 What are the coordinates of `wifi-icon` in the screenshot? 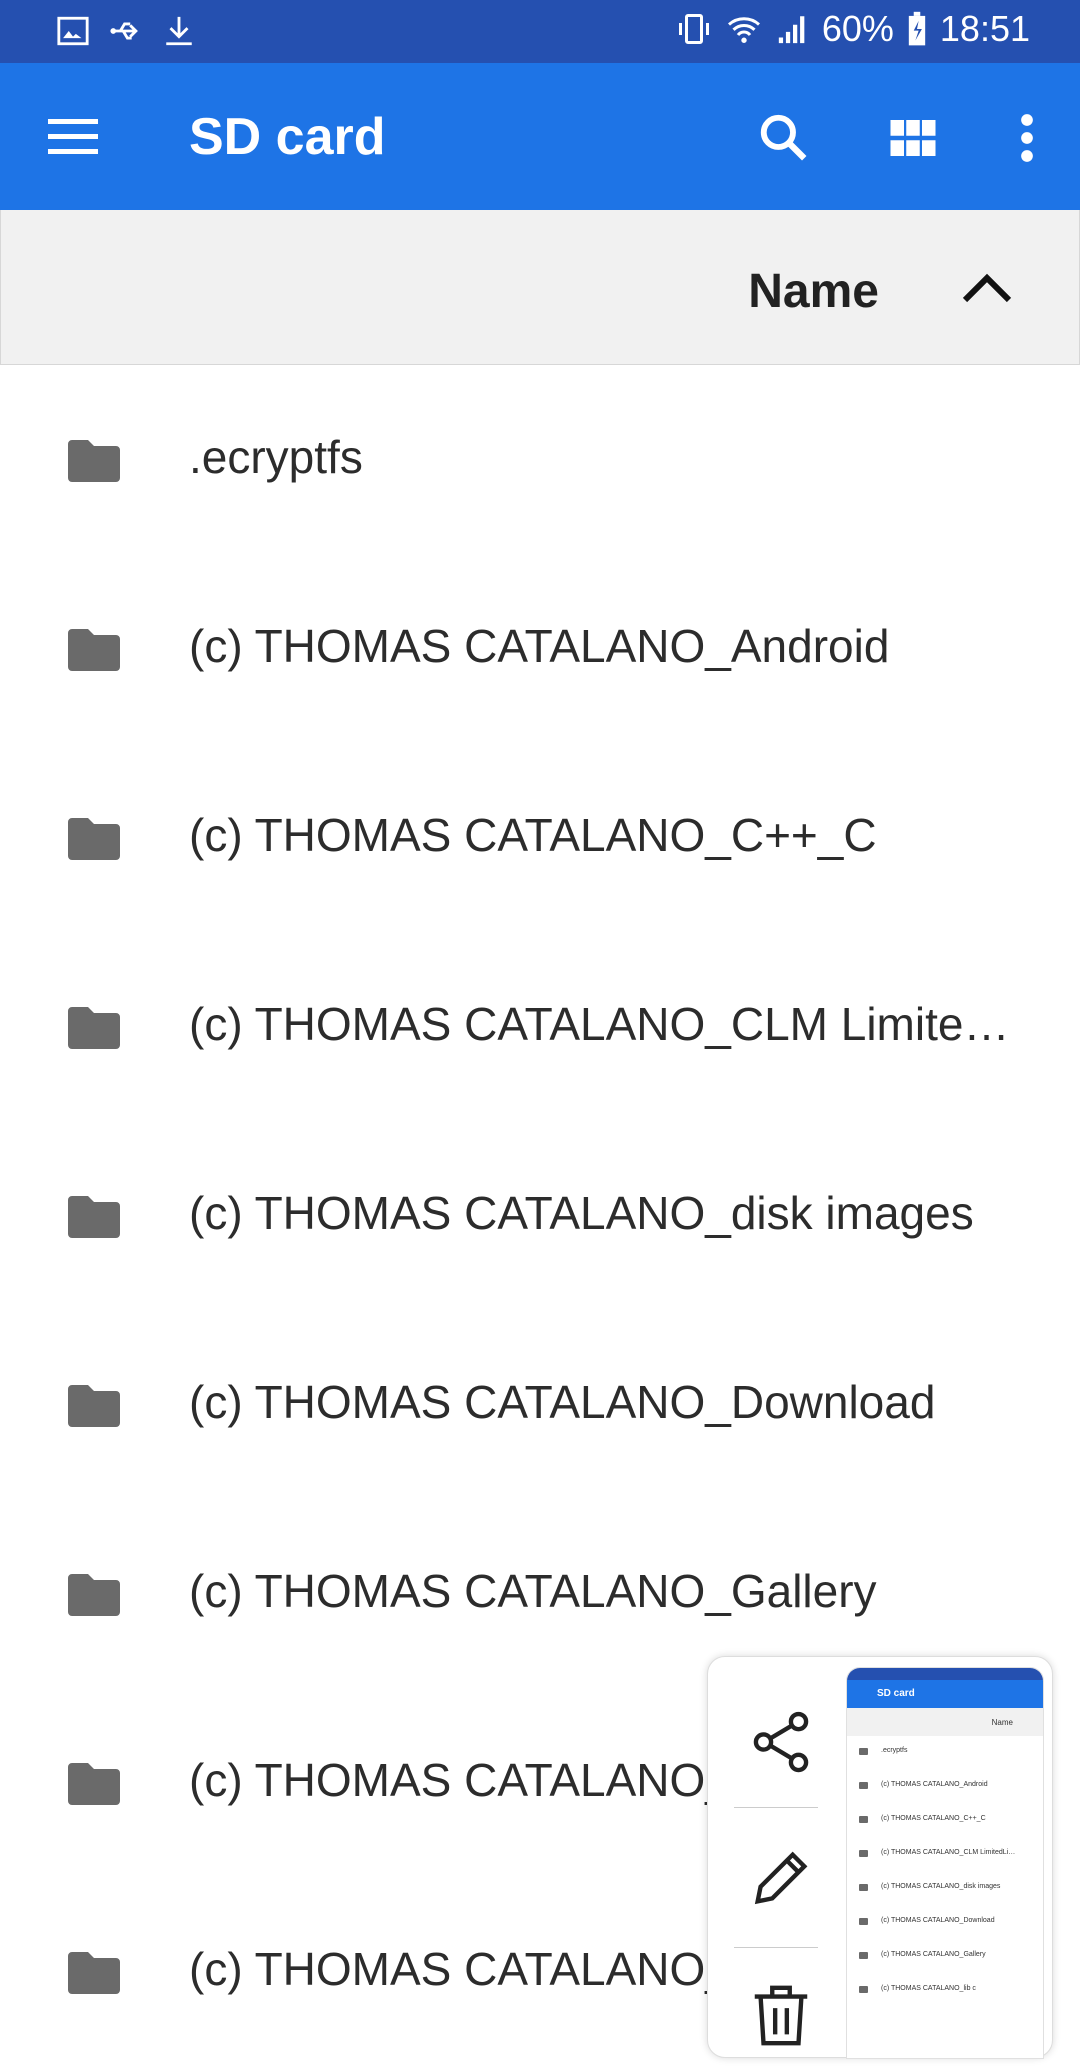 It's located at (743, 30).